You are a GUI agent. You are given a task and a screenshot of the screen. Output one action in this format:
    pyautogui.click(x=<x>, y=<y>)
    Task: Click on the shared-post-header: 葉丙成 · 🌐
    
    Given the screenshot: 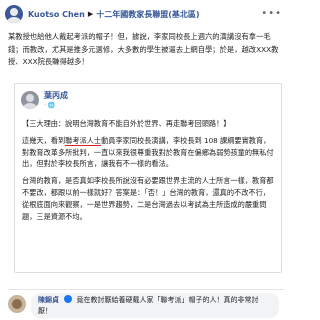 What is the action you would take?
    pyautogui.click(x=44, y=99)
    